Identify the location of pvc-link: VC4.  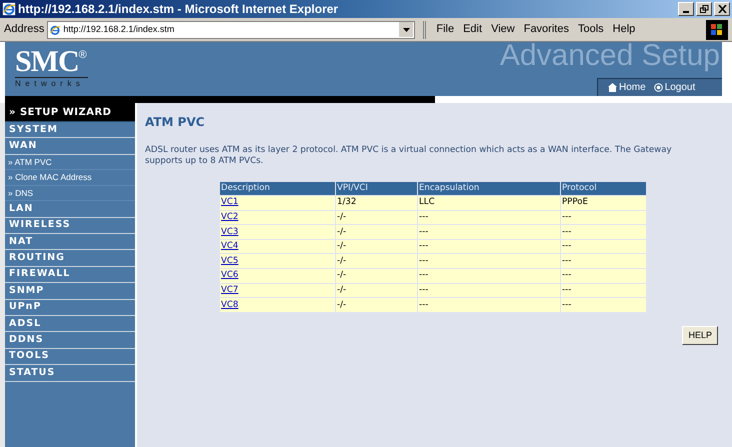
(229, 246).